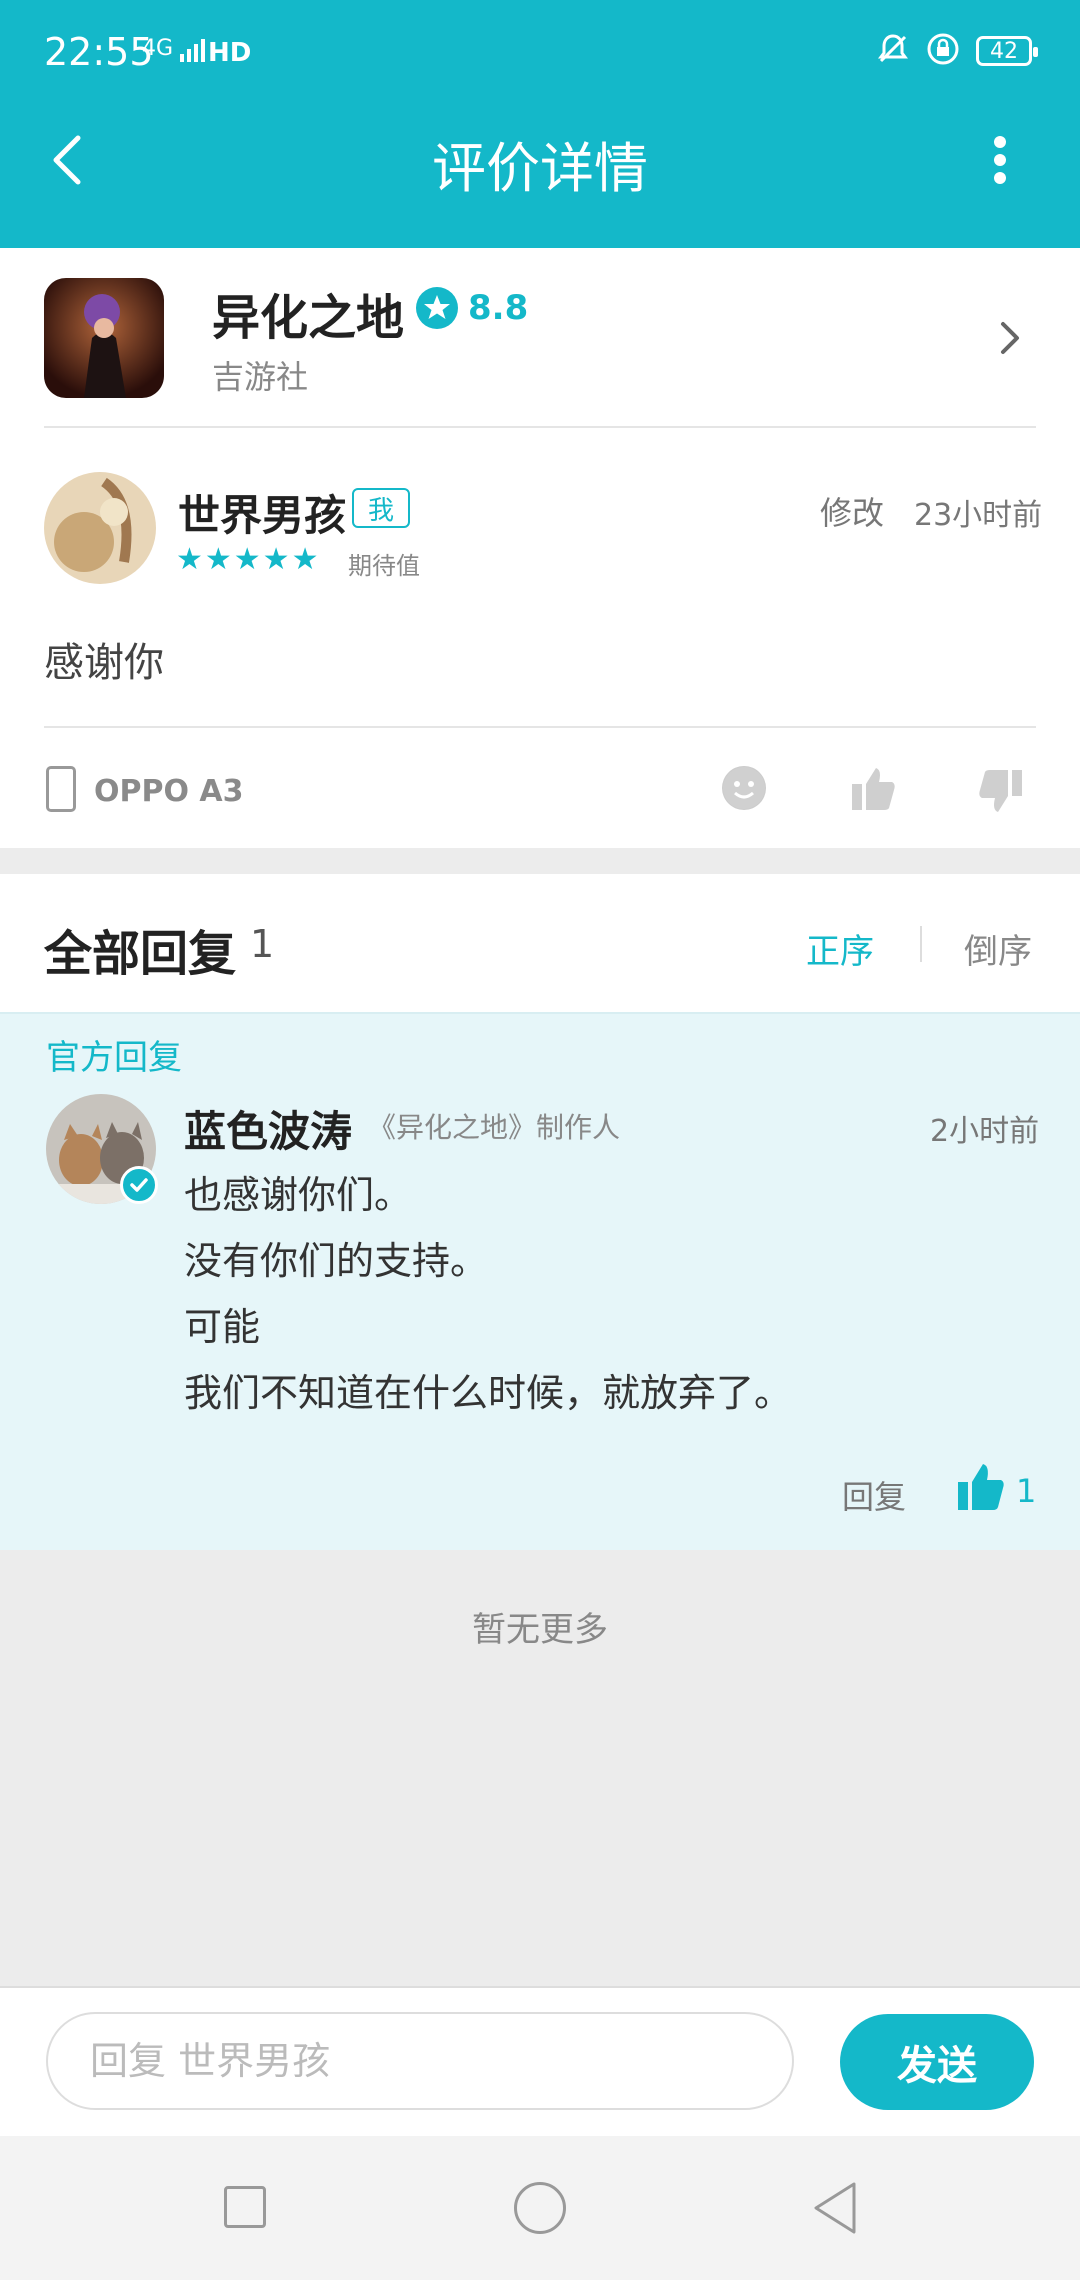 Image resolution: width=1080 pixels, height=2280 pixels. Describe the element at coordinates (937, 2062) in the screenshot. I see `send-button: 发送` at that location.